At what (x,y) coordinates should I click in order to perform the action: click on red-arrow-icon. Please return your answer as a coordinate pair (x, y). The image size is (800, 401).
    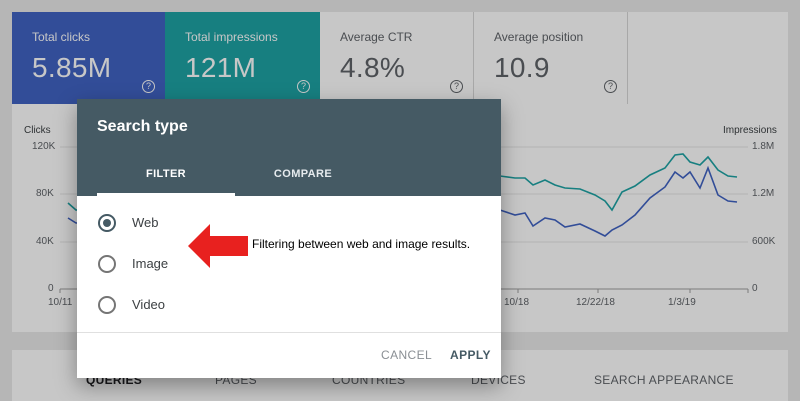
    Looking at the image, I should click on (218, 246).